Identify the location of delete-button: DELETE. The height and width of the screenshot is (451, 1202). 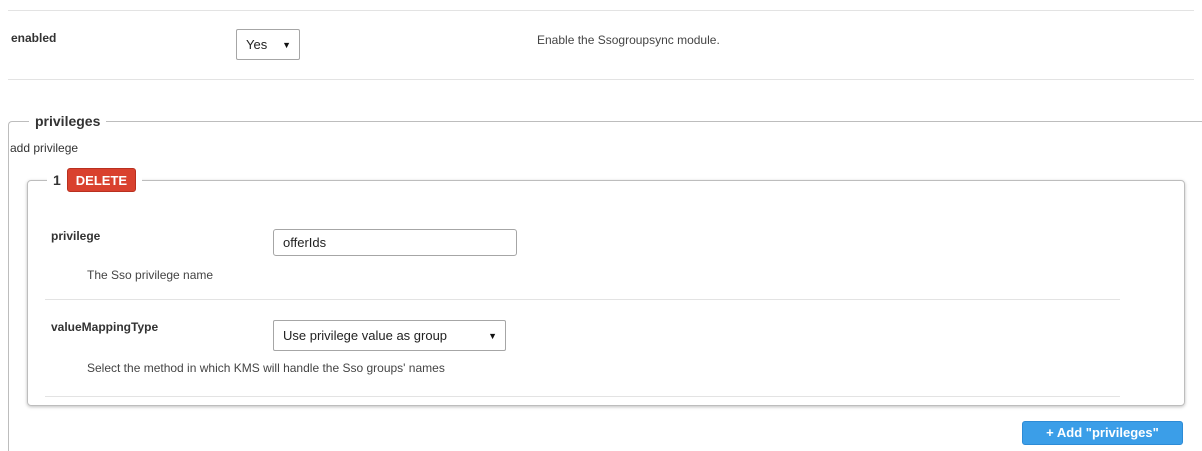
(101, 180).